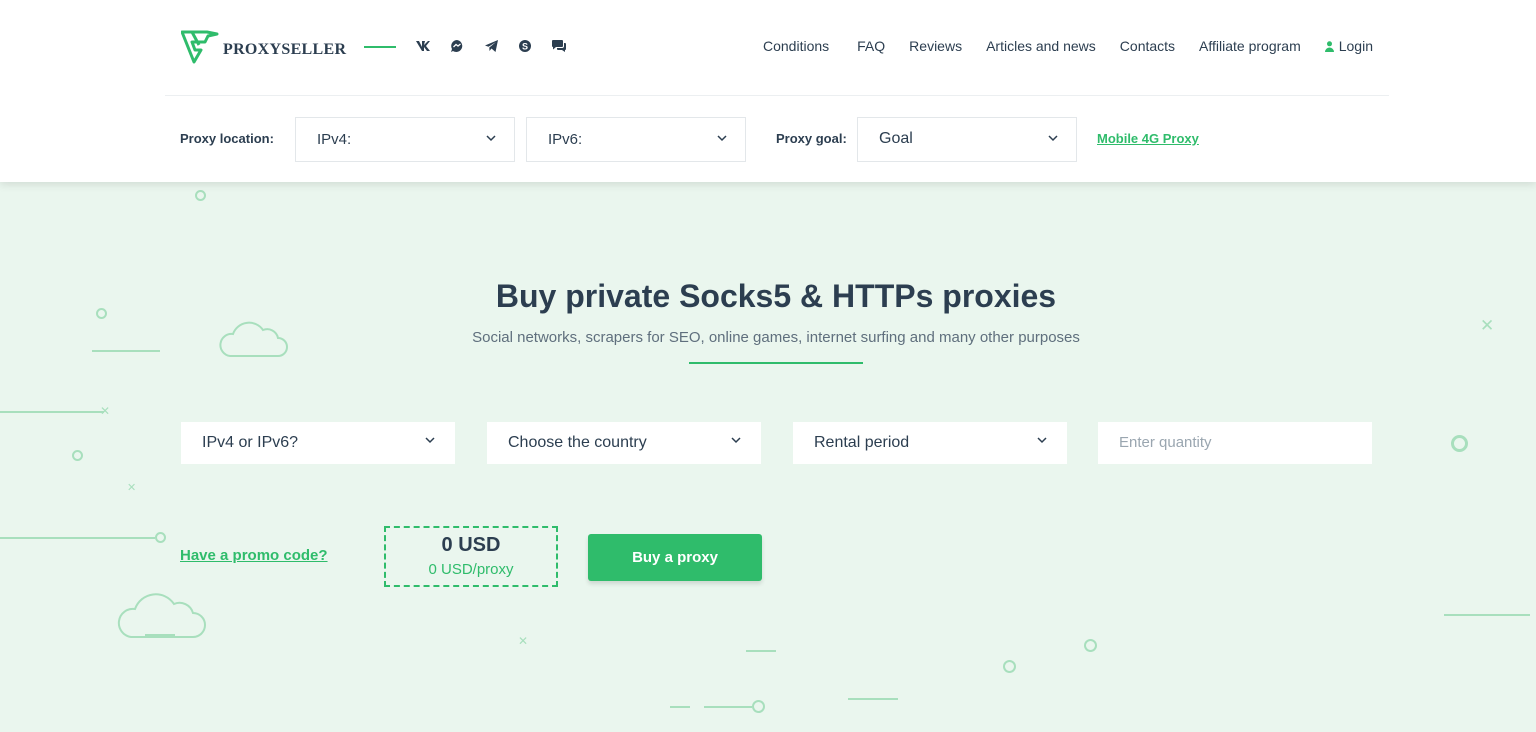  What do you see at coordinates (227, 138) in the screenshot?
I see `proxy-location-label: Proxy location:` at bounding box center [227, 138].